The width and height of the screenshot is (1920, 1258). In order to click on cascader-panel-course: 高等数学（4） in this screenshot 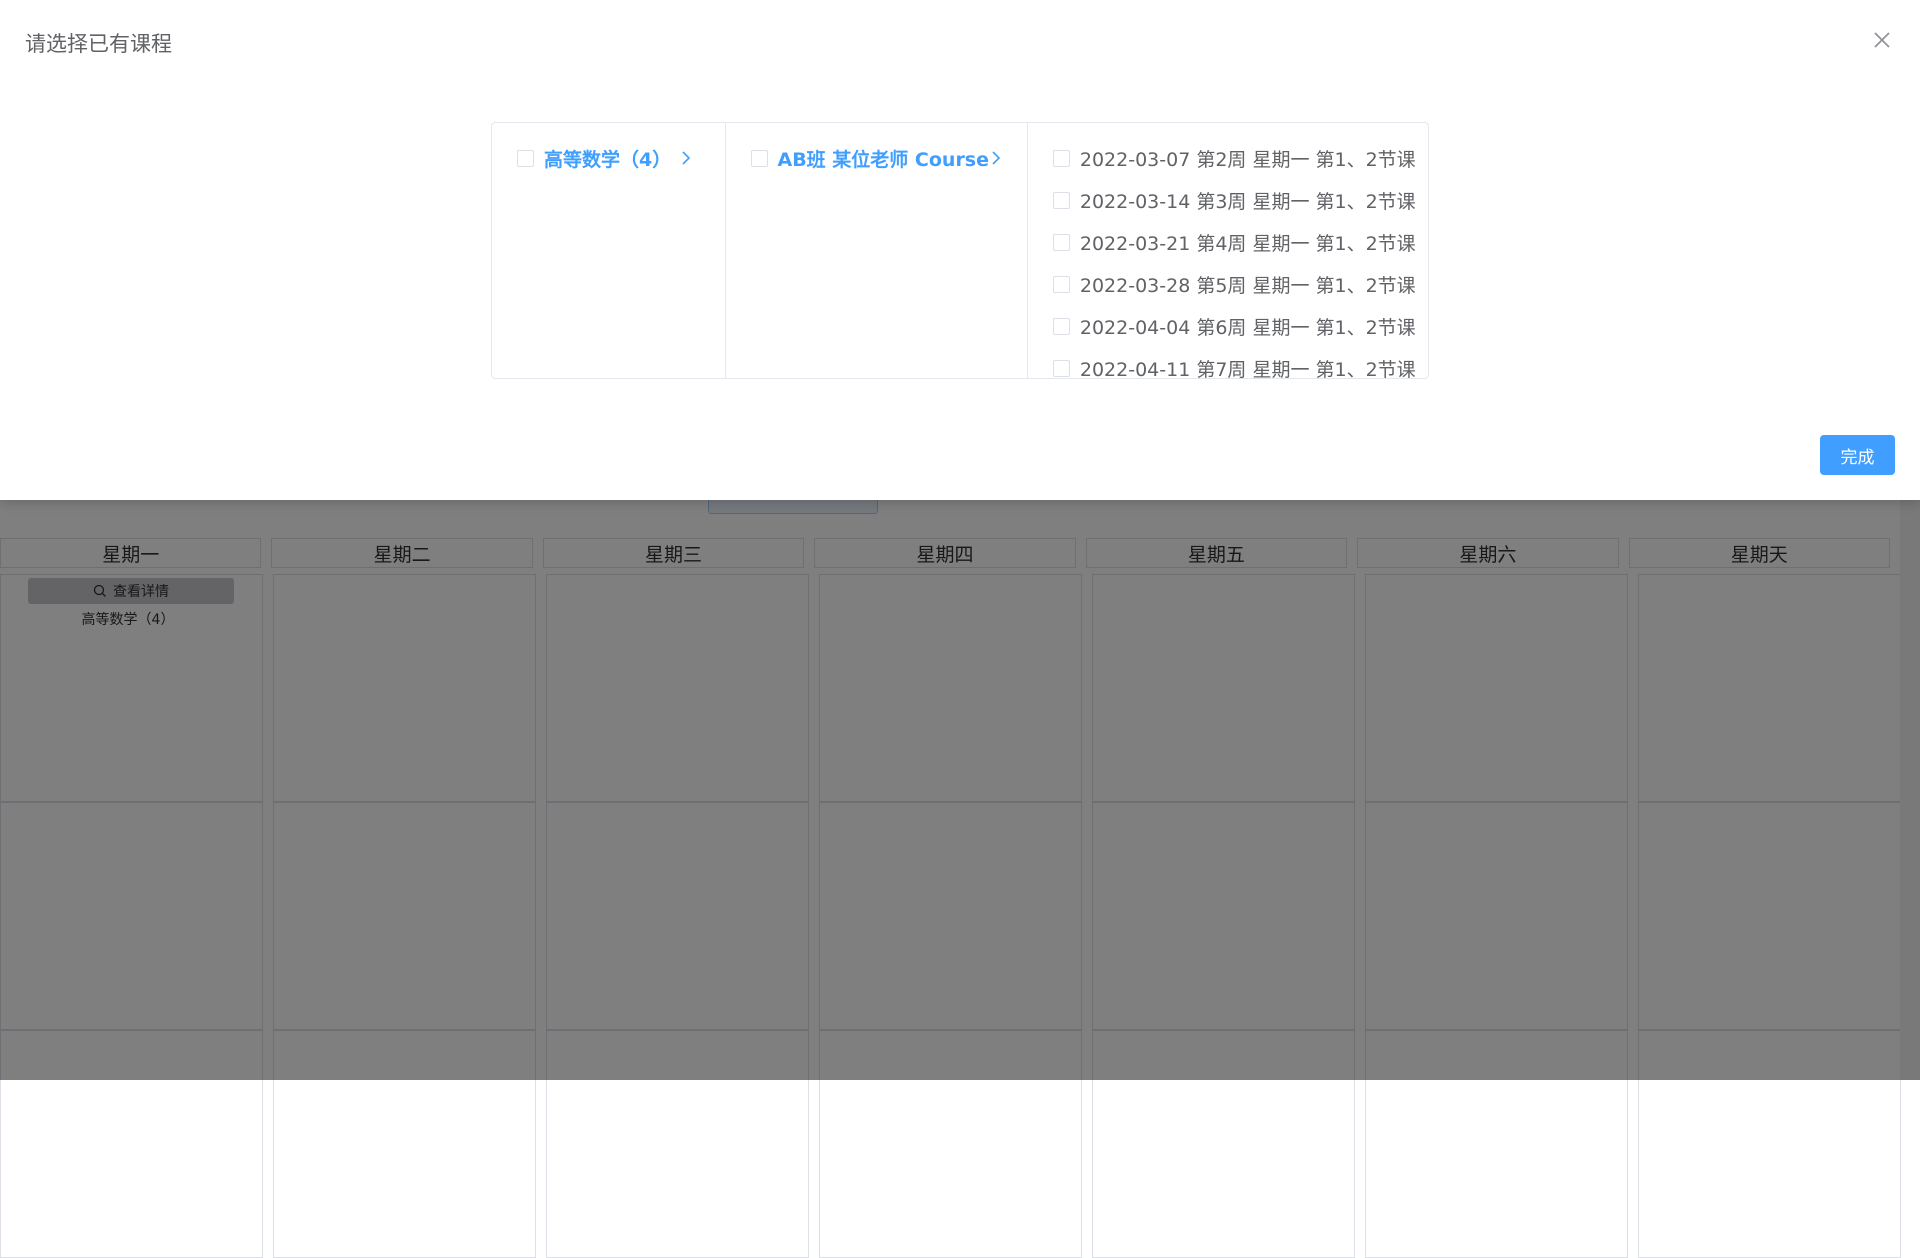, I will do `click(609, 250)`.